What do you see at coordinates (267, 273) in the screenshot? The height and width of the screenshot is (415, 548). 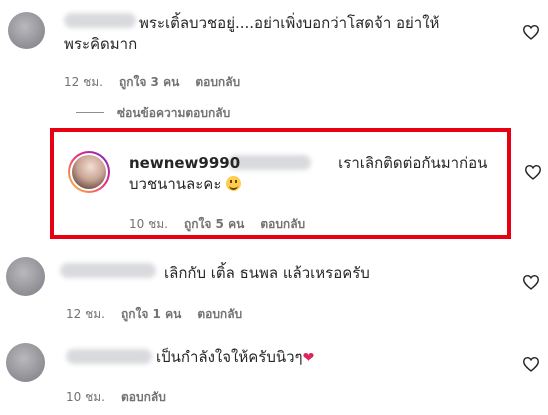 I see `comment-text: เลิกกับ เติ้ล ธนพล แล้วเหรอครับ` at bounding box center [267, 273].